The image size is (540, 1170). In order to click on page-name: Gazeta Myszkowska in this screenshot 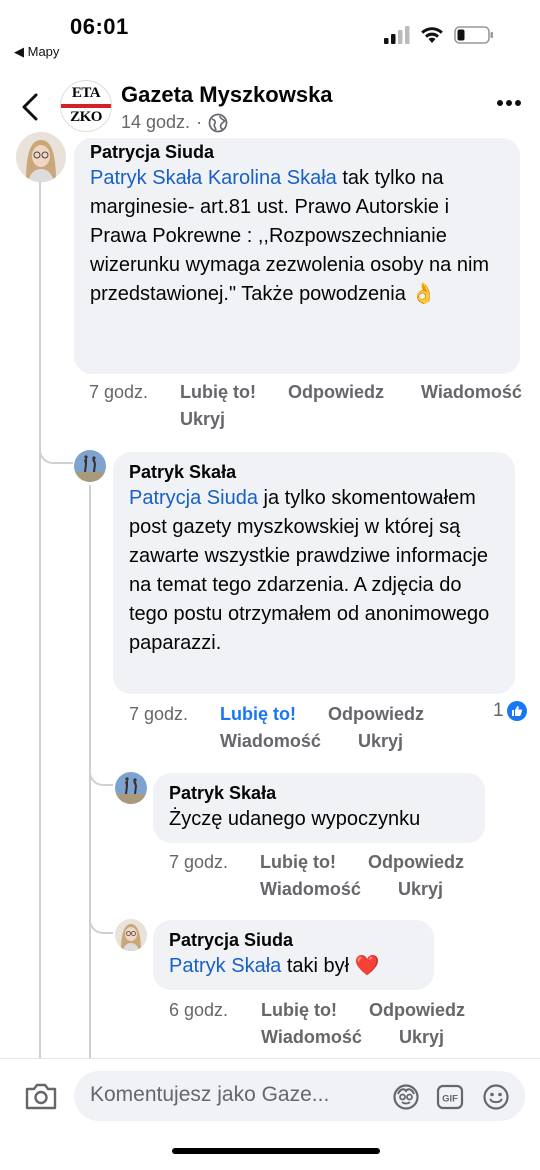, I will do `click(227, 95)`.